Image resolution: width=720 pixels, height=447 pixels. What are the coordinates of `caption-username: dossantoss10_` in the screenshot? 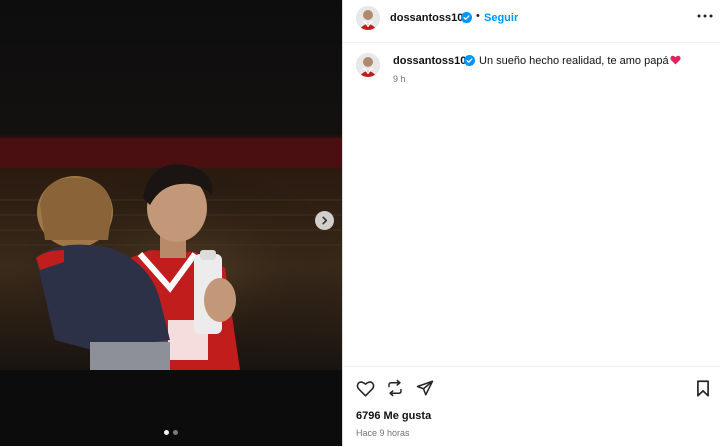 It's located at (432, 61).